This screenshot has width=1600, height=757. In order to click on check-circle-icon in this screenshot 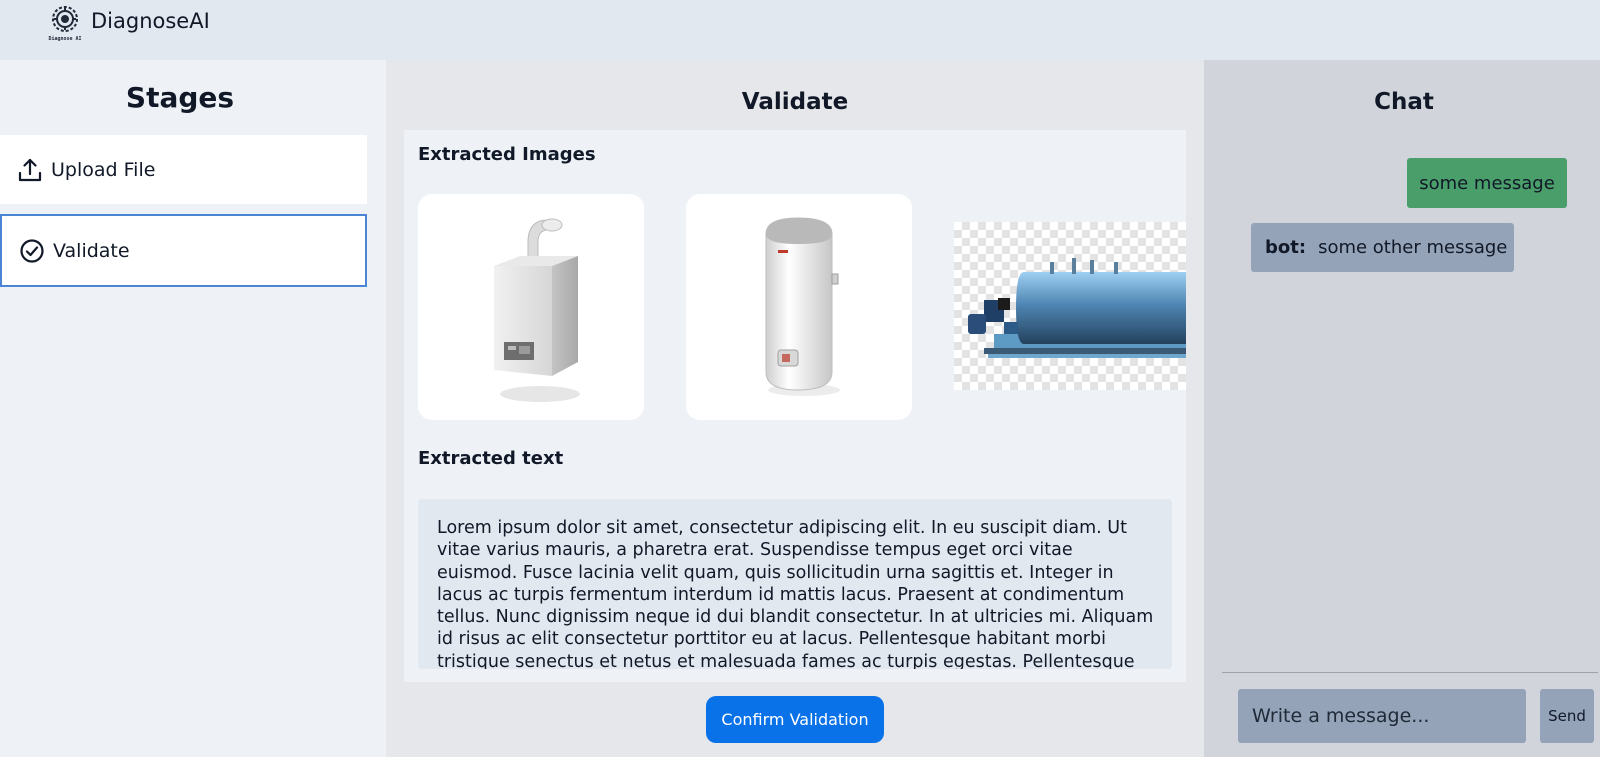, I will do `click(32, 251)`.